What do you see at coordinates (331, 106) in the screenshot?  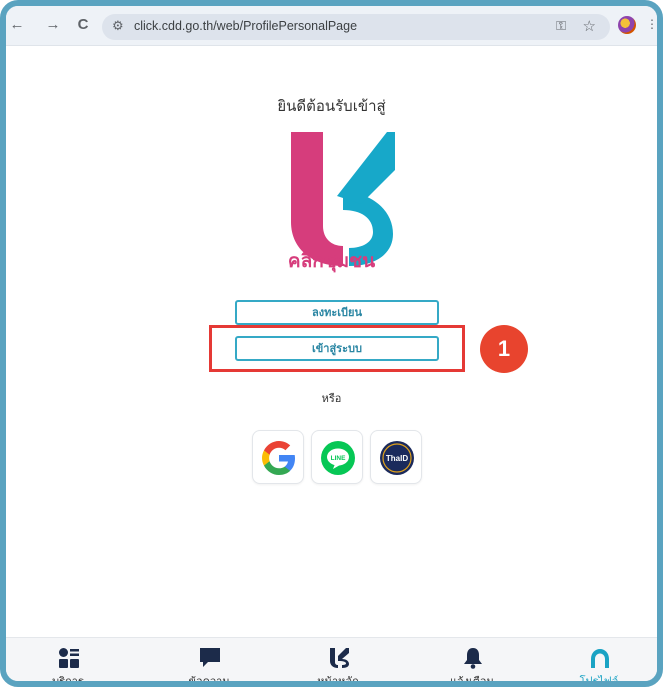 I see `welcome-heading: ยินดีต้อนรับเข้าสู่` at bounding box center [331, 106].